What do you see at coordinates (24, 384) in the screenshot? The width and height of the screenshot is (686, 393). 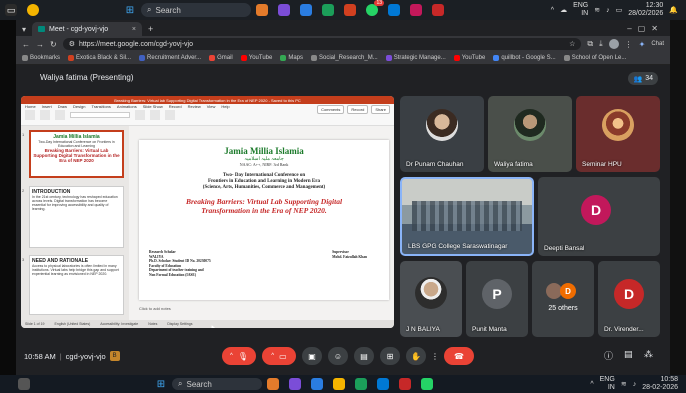 I see `weather-icon` at bounding box center [24, 384].